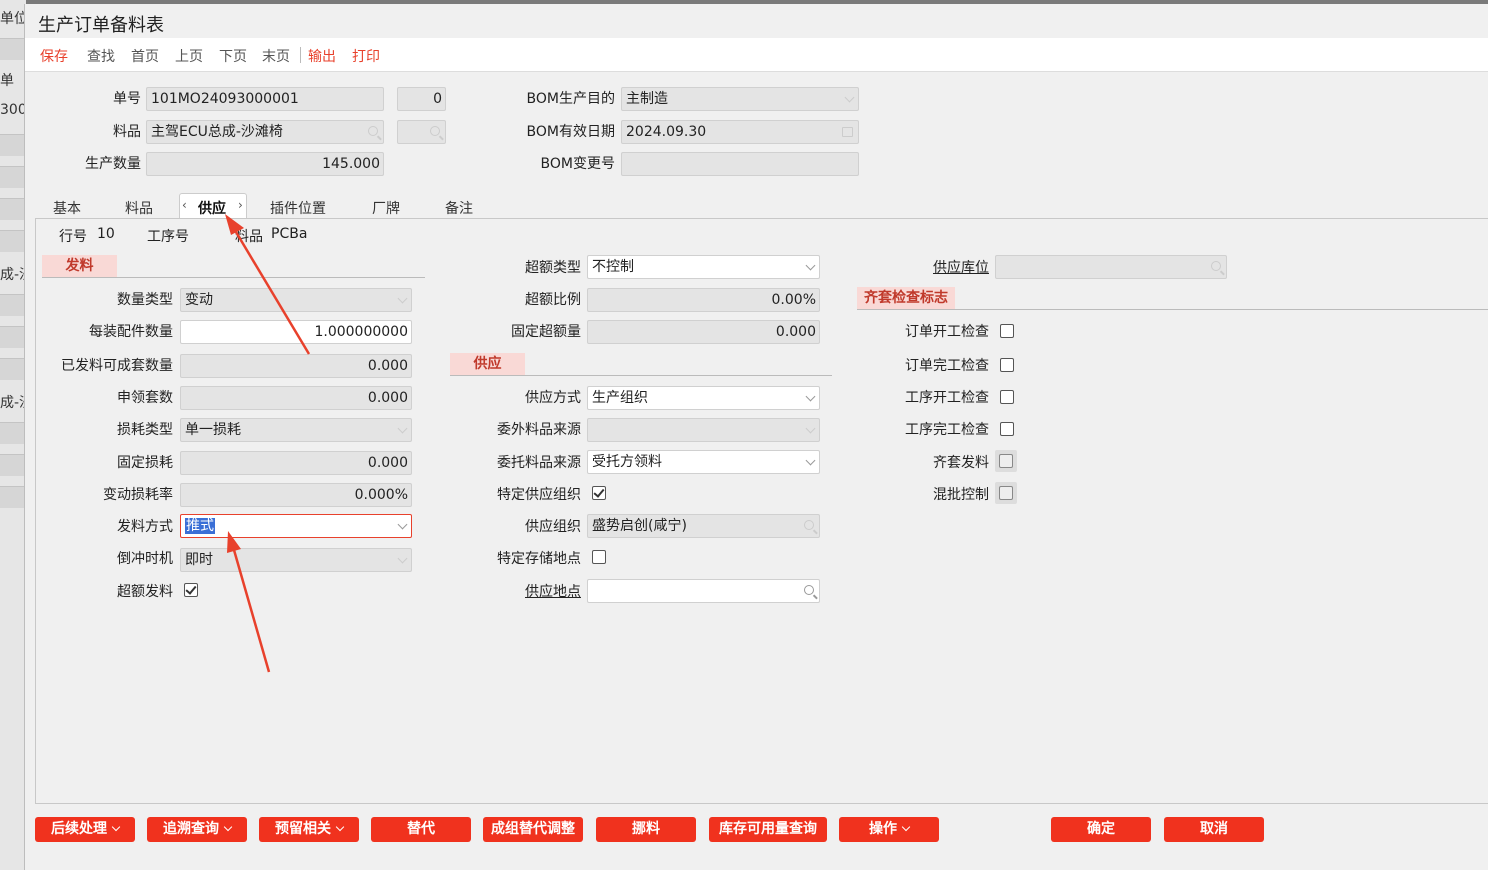 This screenshot has width=1488, height=870. Describe the element at coordinates (947, 366) in the screenshot. I see `order-end-check-label: 订单完工检查` at that location.